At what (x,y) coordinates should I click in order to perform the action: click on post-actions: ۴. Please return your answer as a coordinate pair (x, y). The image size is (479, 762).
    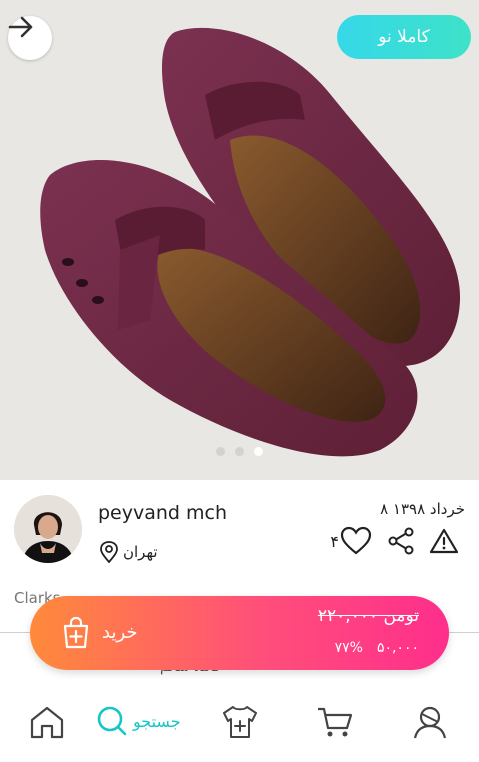
    Looking at the image, I should click on (394, 541).